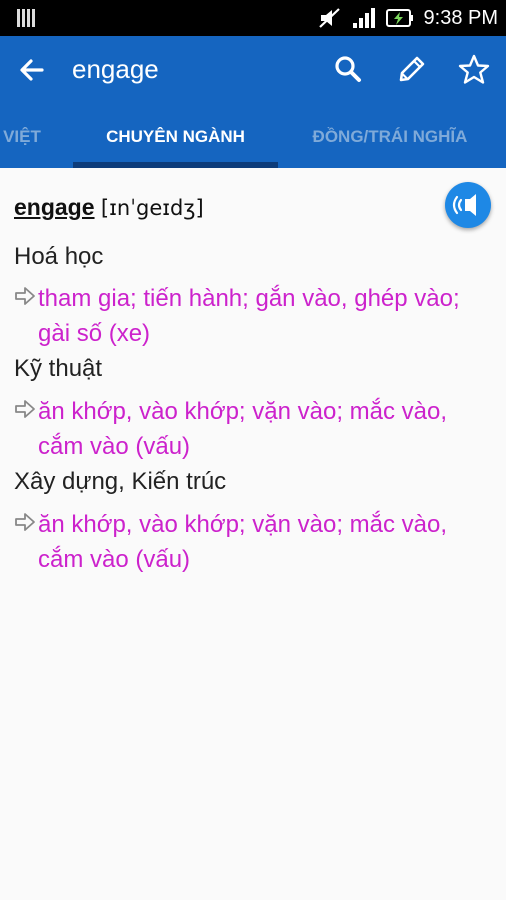 This screenshot has width=506, height=900. What do you see at coordinates (175, 137) in the screenshot?
I see `tab-chuyen-nganh: CHUYÊN NGÀNH` at bounding box center [175, 137].